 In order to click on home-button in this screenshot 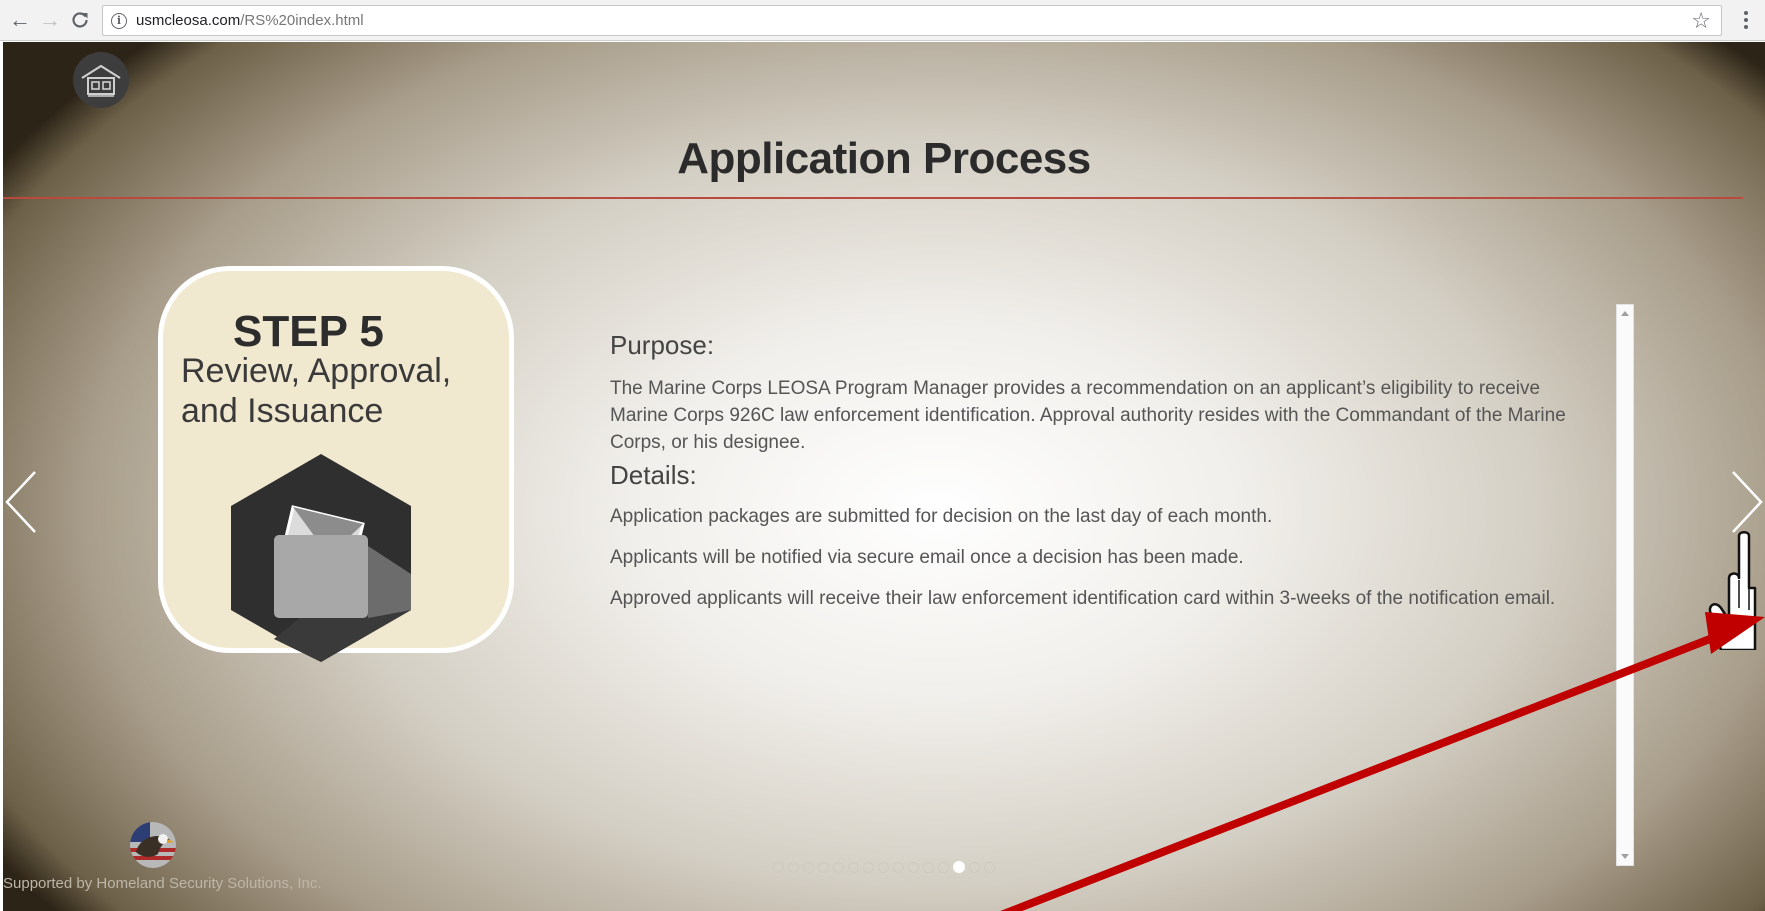, I will do `click(101, 80)`.